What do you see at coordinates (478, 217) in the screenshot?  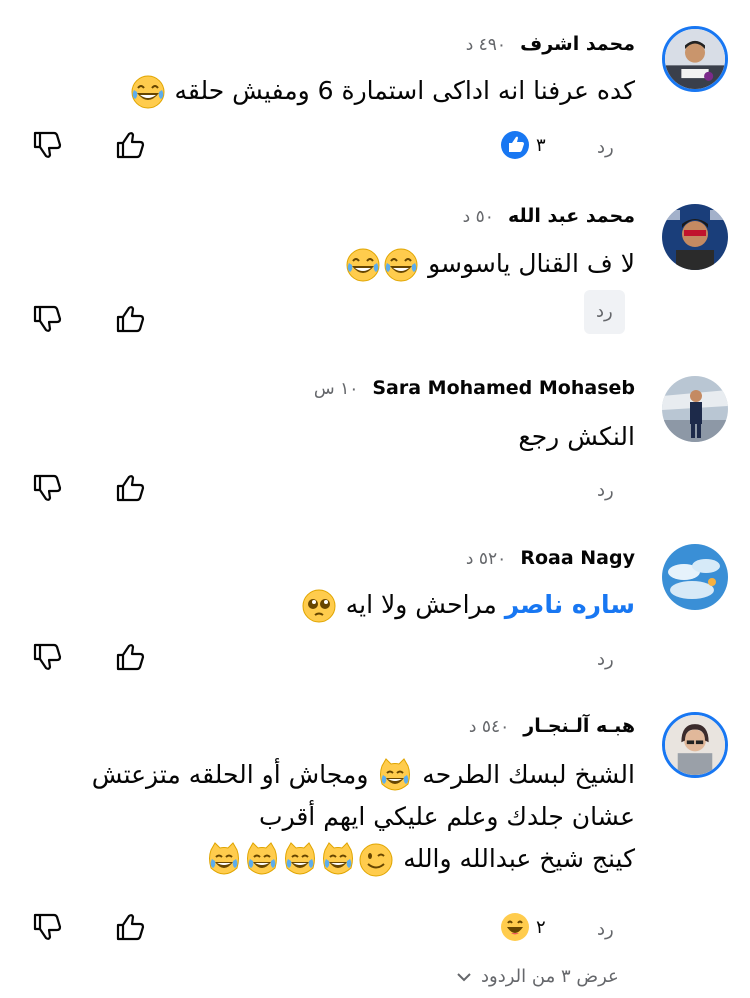 I see `timestamp: ٥٠ د` at bounding box center [478, 217].